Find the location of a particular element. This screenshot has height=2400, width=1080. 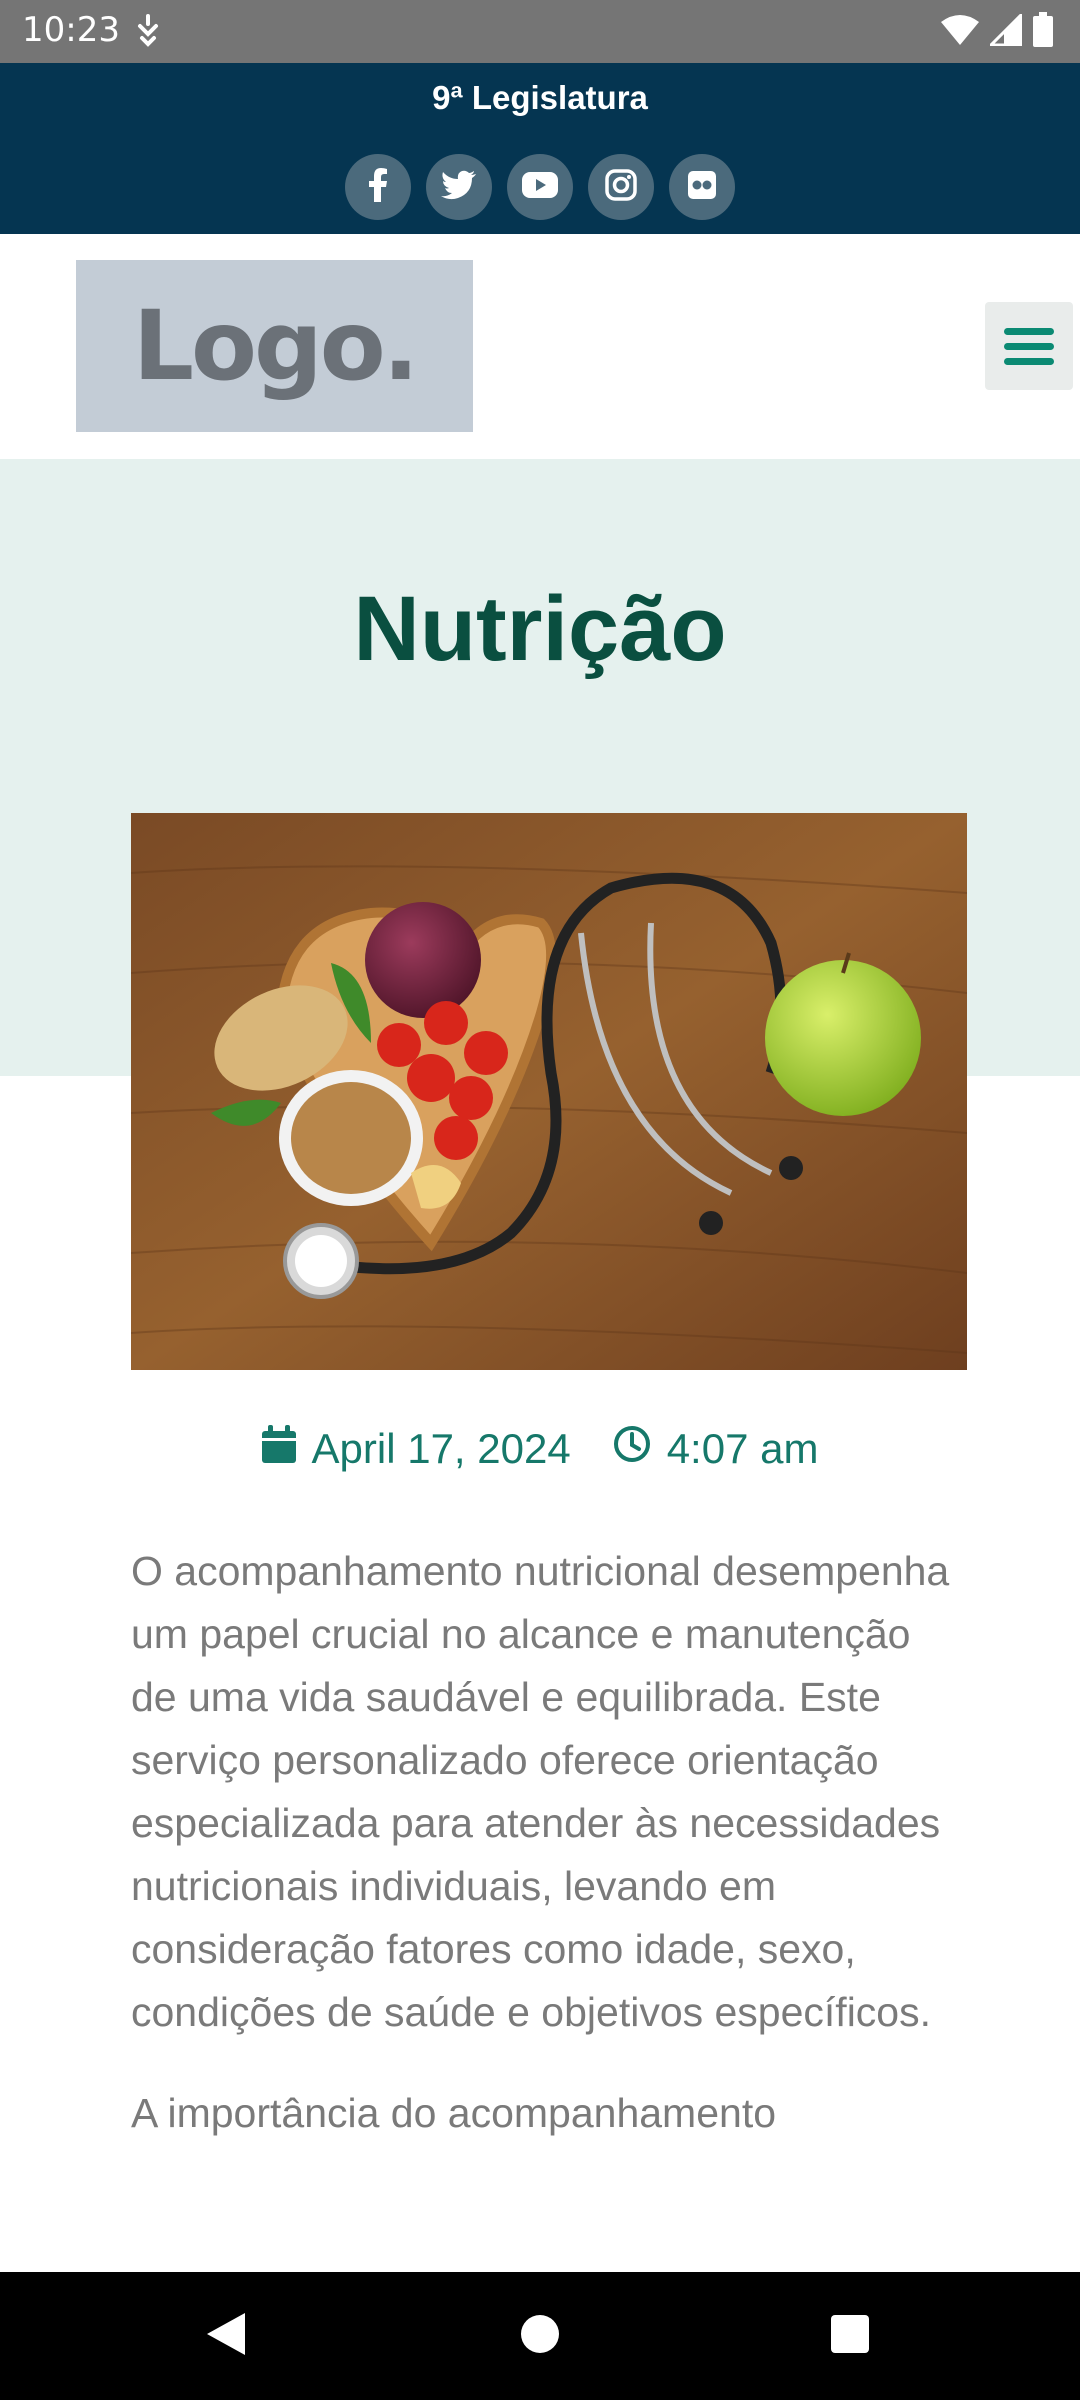

status-time: 10:23 is located at coordinates (71, 30).